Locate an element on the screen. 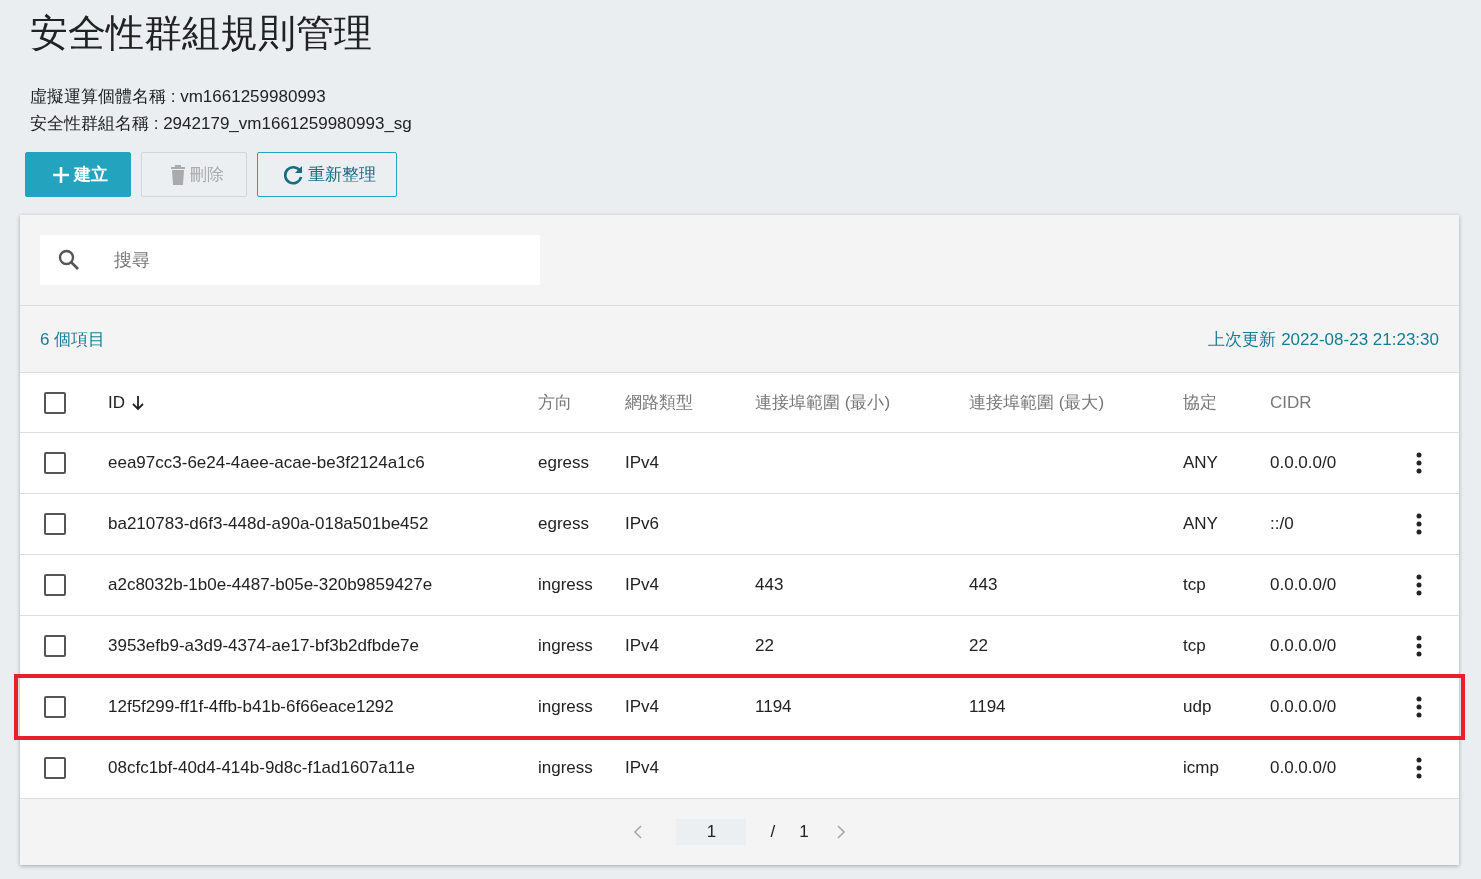 The height and width of the screenshot is (879, 1481). plus-icon is located at coordinates (61, 174).